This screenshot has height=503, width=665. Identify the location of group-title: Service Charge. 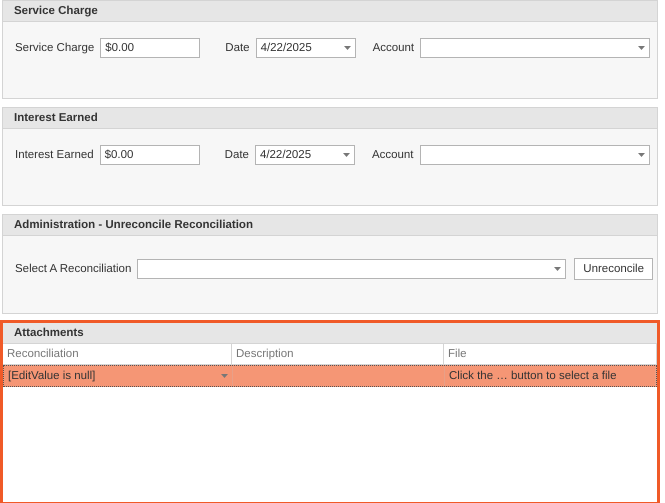
(330, 11).